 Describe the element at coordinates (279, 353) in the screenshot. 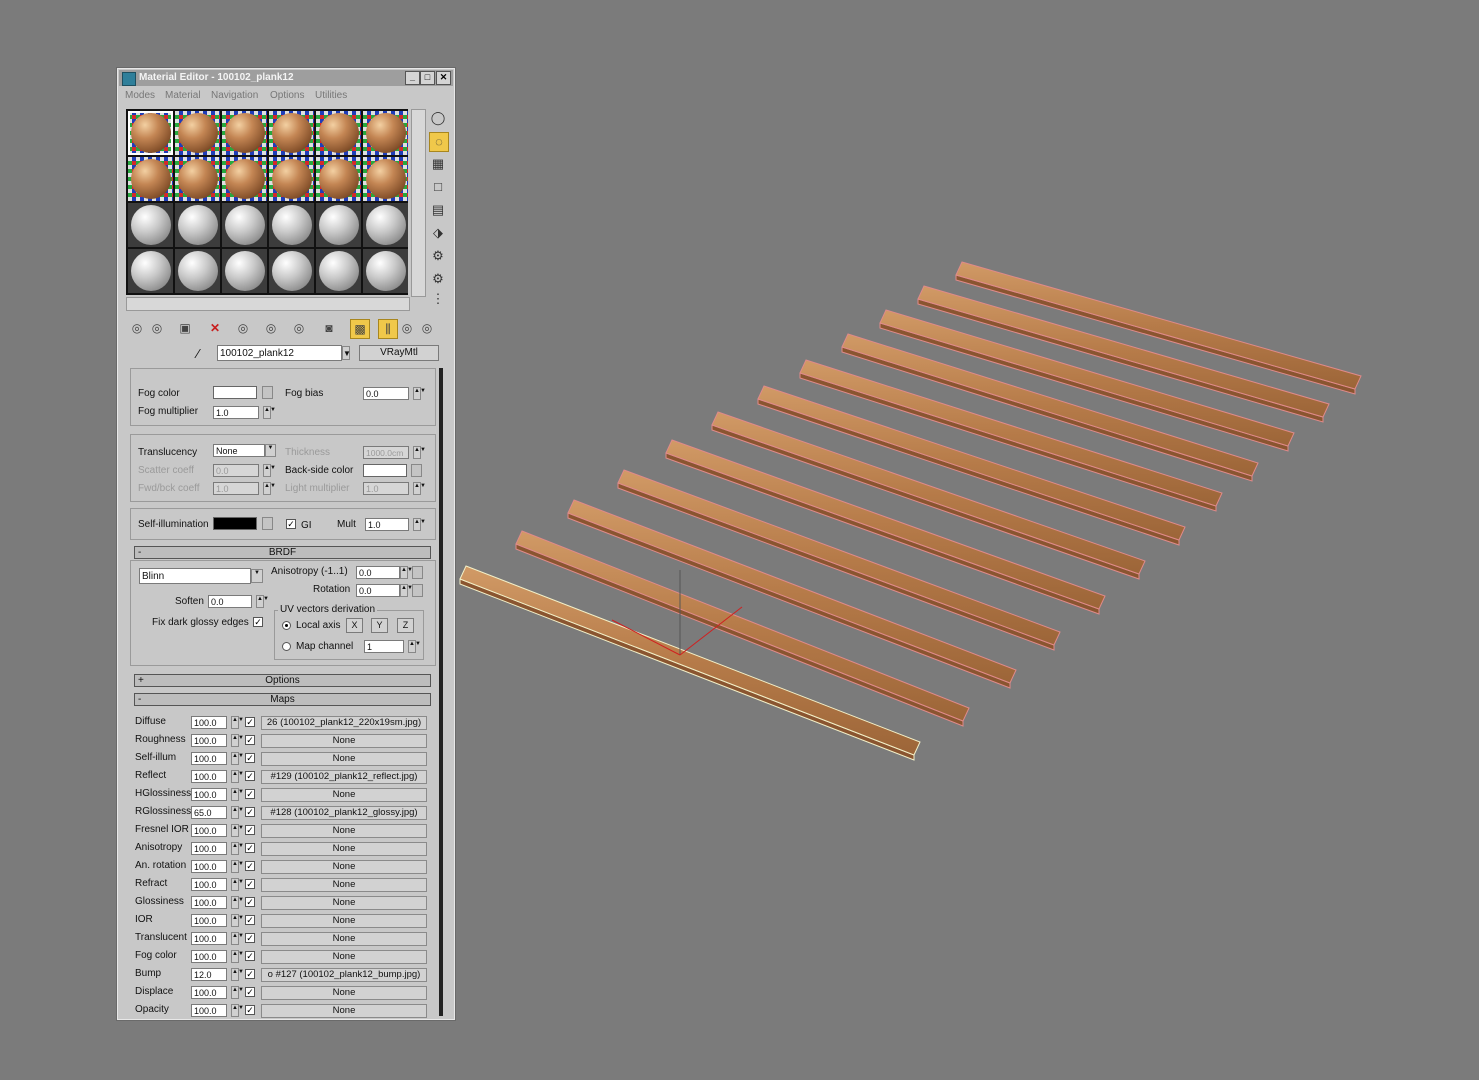

I see `material-name-field: 100102_plank12` at that location.